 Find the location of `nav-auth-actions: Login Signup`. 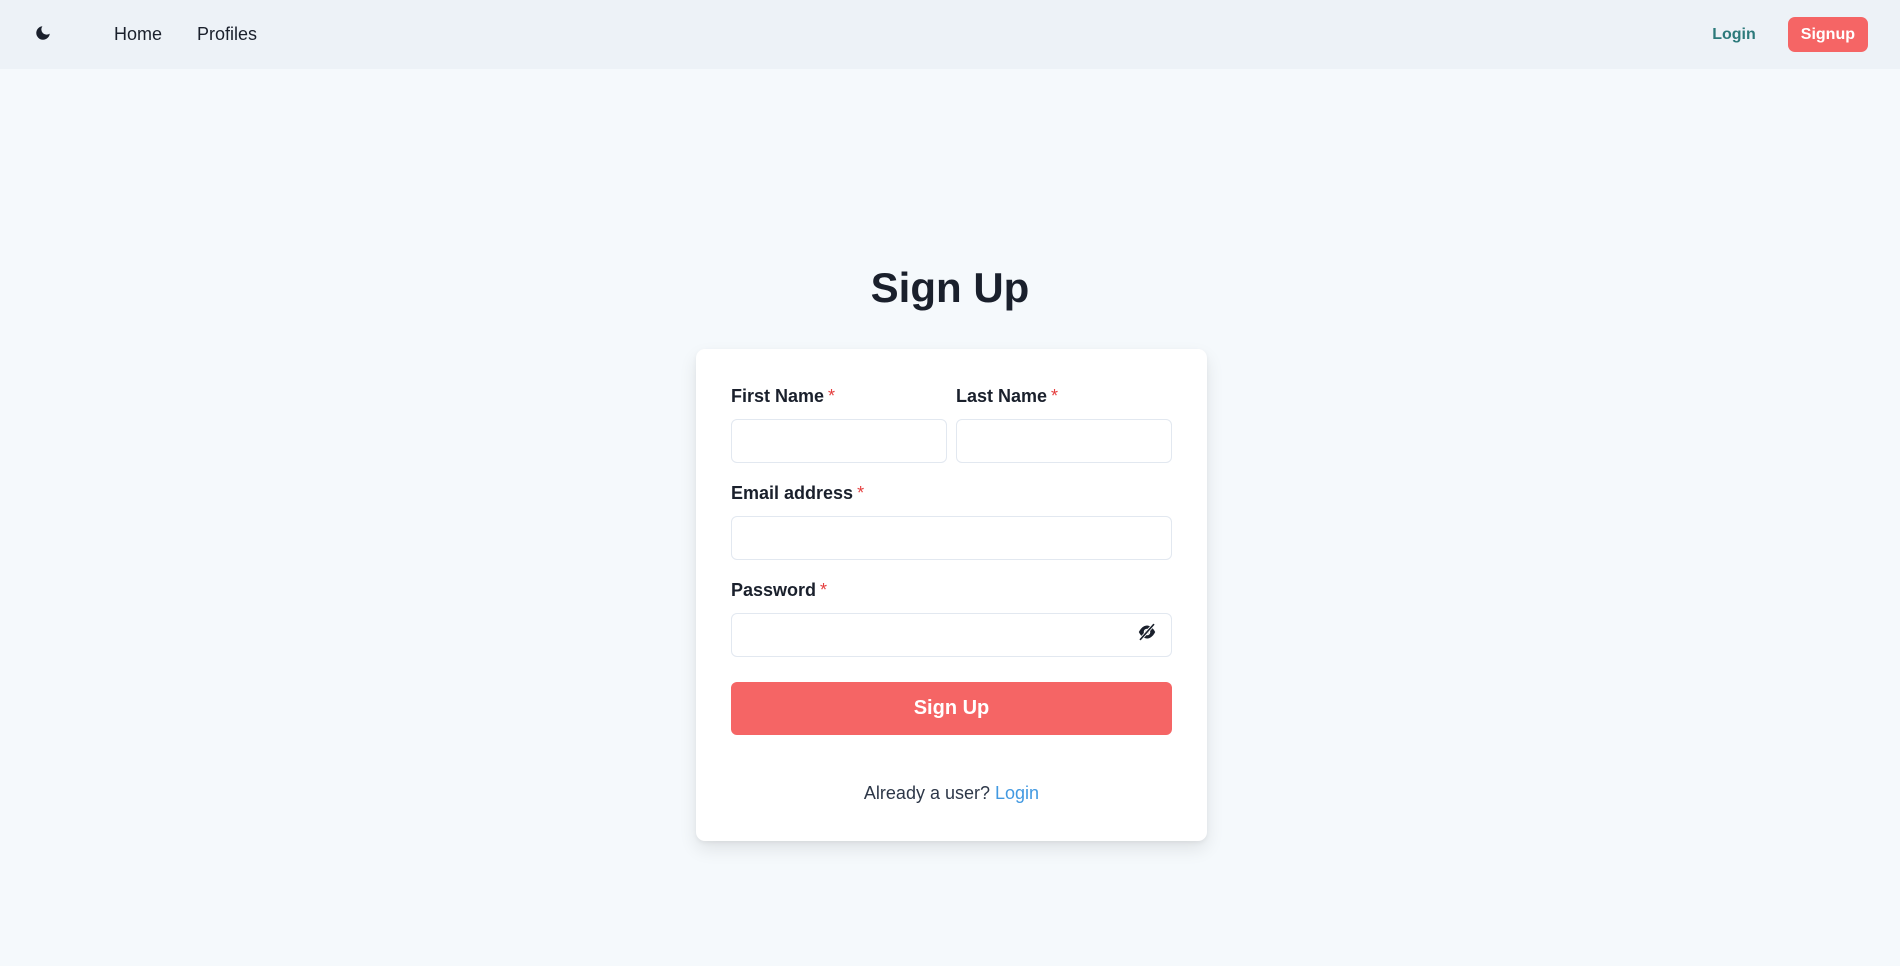

nav-auth-actions: Login Signup is located at coordinates (1790, 34).